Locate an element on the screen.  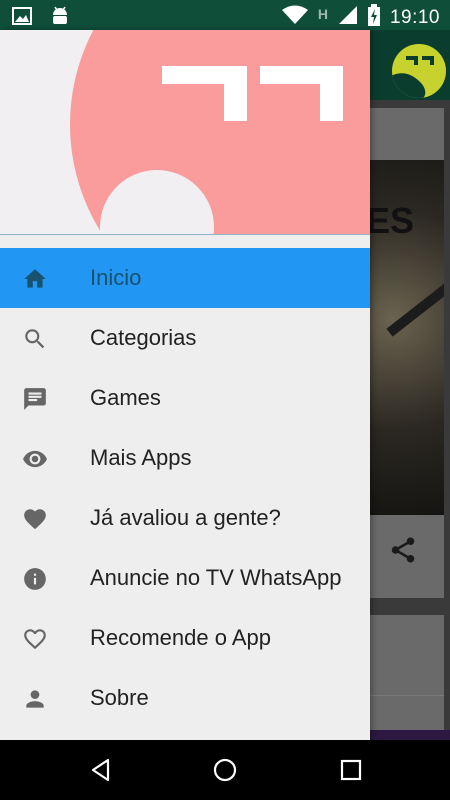
recents-icon is located at coordinates (351, 770).